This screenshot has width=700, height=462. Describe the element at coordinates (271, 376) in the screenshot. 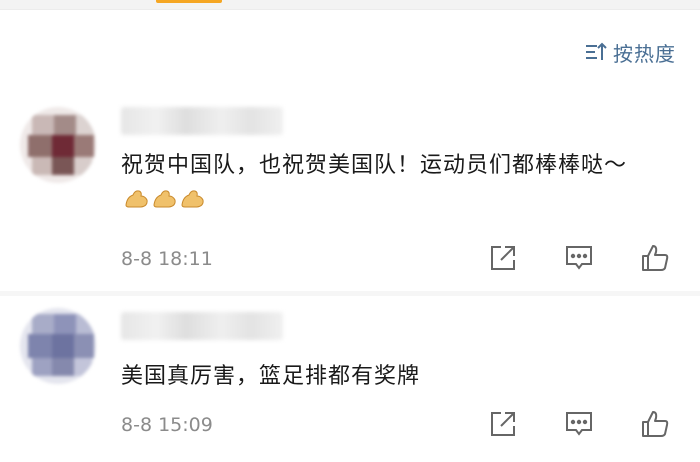

I see `comment-text: 美国真厉害，篮足排都有奖牌` at that location.